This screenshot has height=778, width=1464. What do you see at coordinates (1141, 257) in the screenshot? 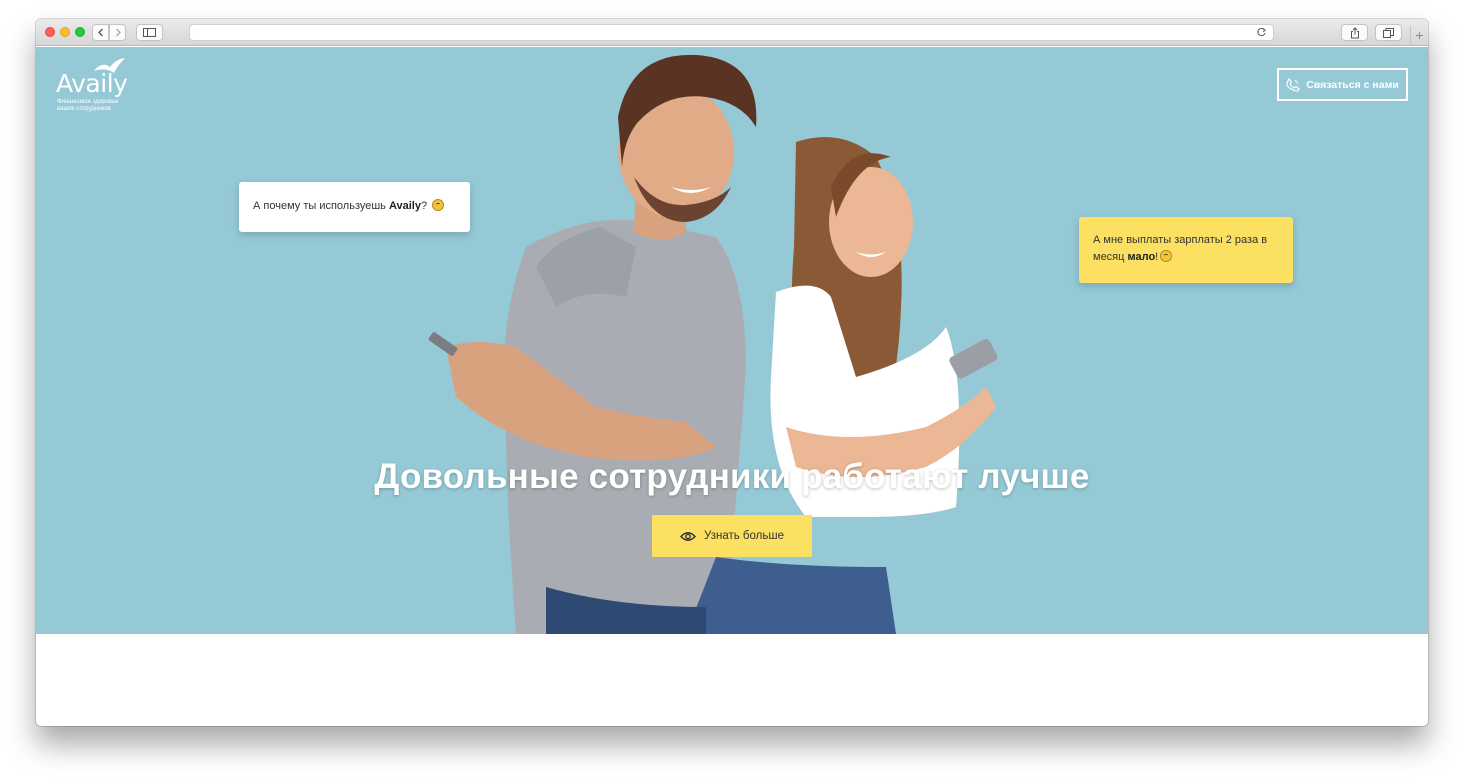
I see `answer-emphasis: мало` at bounding box center [1141, 257].